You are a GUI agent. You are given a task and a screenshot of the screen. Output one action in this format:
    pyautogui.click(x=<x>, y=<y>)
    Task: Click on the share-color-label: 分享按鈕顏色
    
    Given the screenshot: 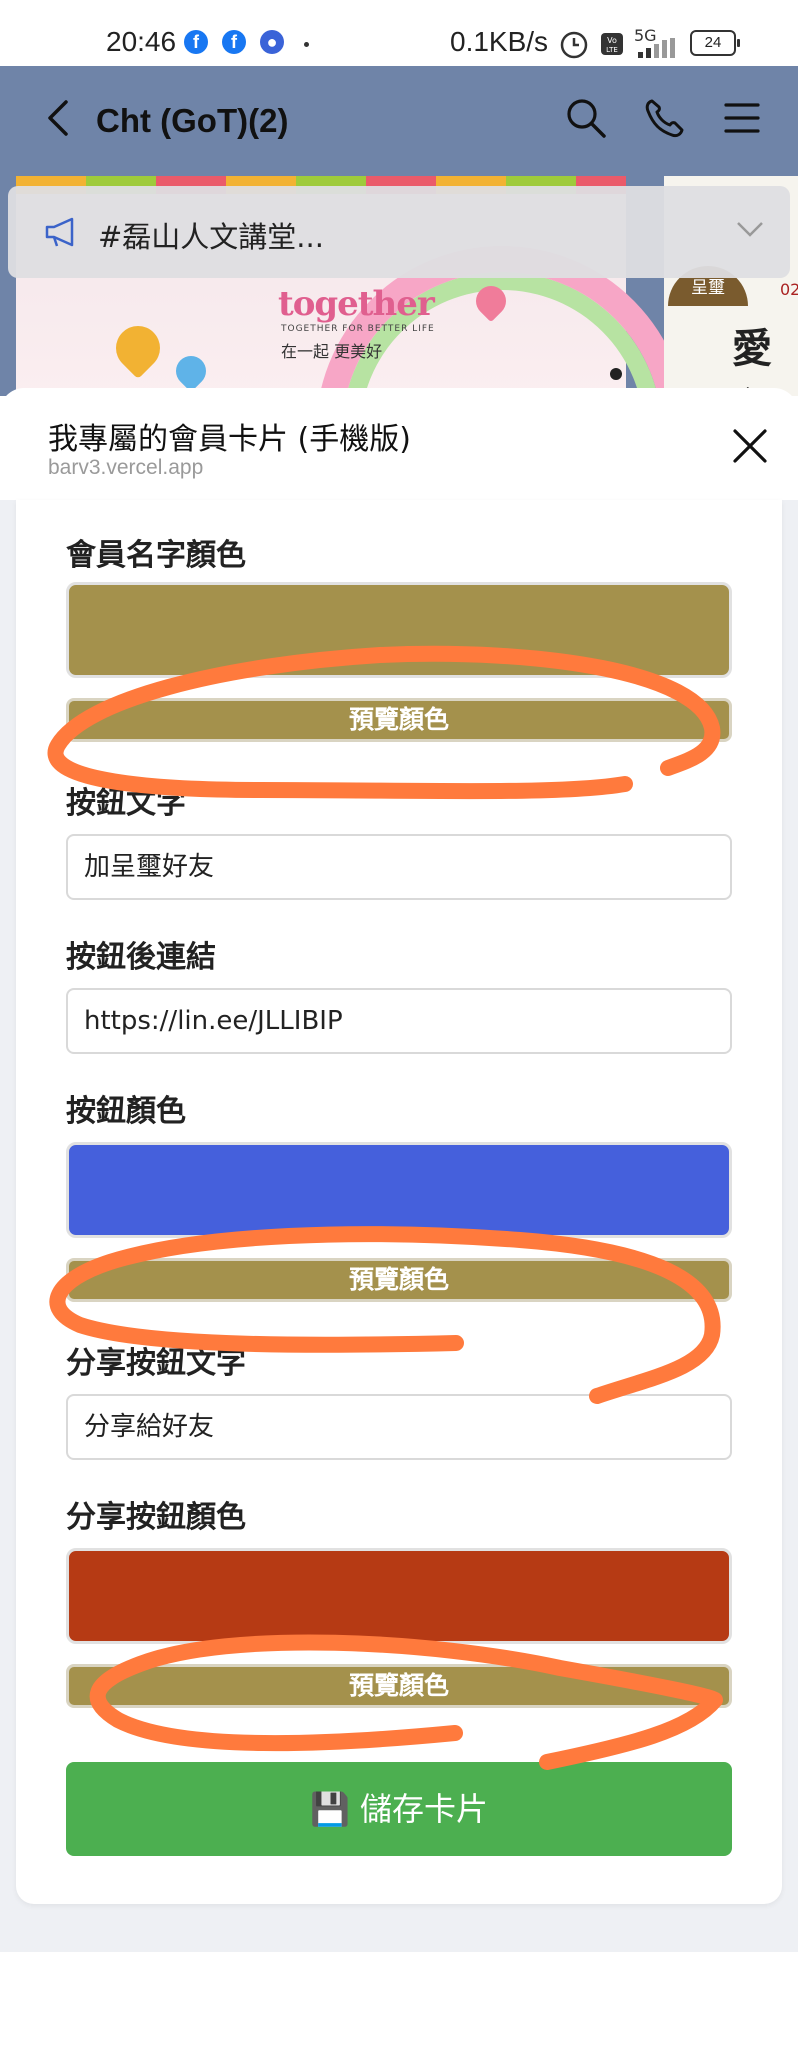 What is the action you would take?
    pyautogui.click(x=156, y=1517)
    